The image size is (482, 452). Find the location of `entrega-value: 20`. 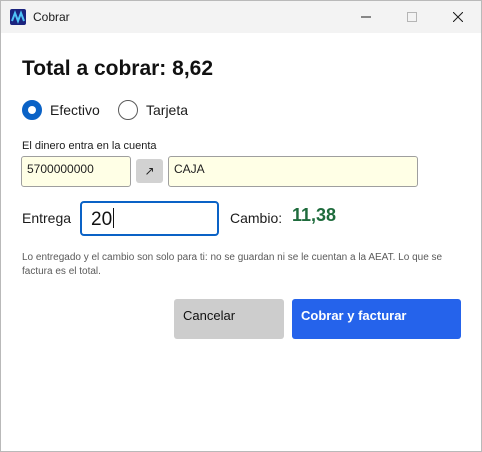

entrega-value: 20 is located at coordinates (102, 219).